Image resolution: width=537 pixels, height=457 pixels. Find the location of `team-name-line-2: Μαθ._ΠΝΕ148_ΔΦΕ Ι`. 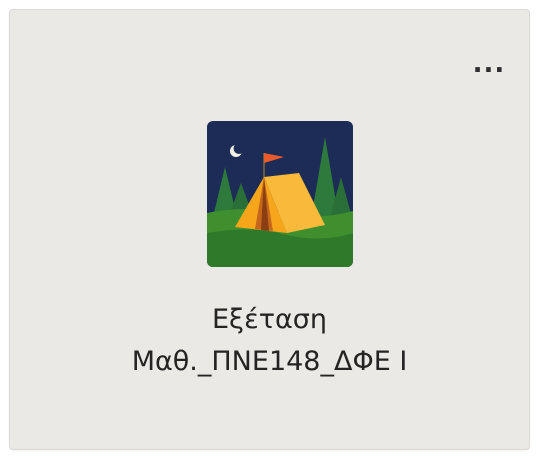

team-name-line-2: Μαθ._ΠΝΕ148_ΔΦΕ Ι is located at coordinates (269, 361).